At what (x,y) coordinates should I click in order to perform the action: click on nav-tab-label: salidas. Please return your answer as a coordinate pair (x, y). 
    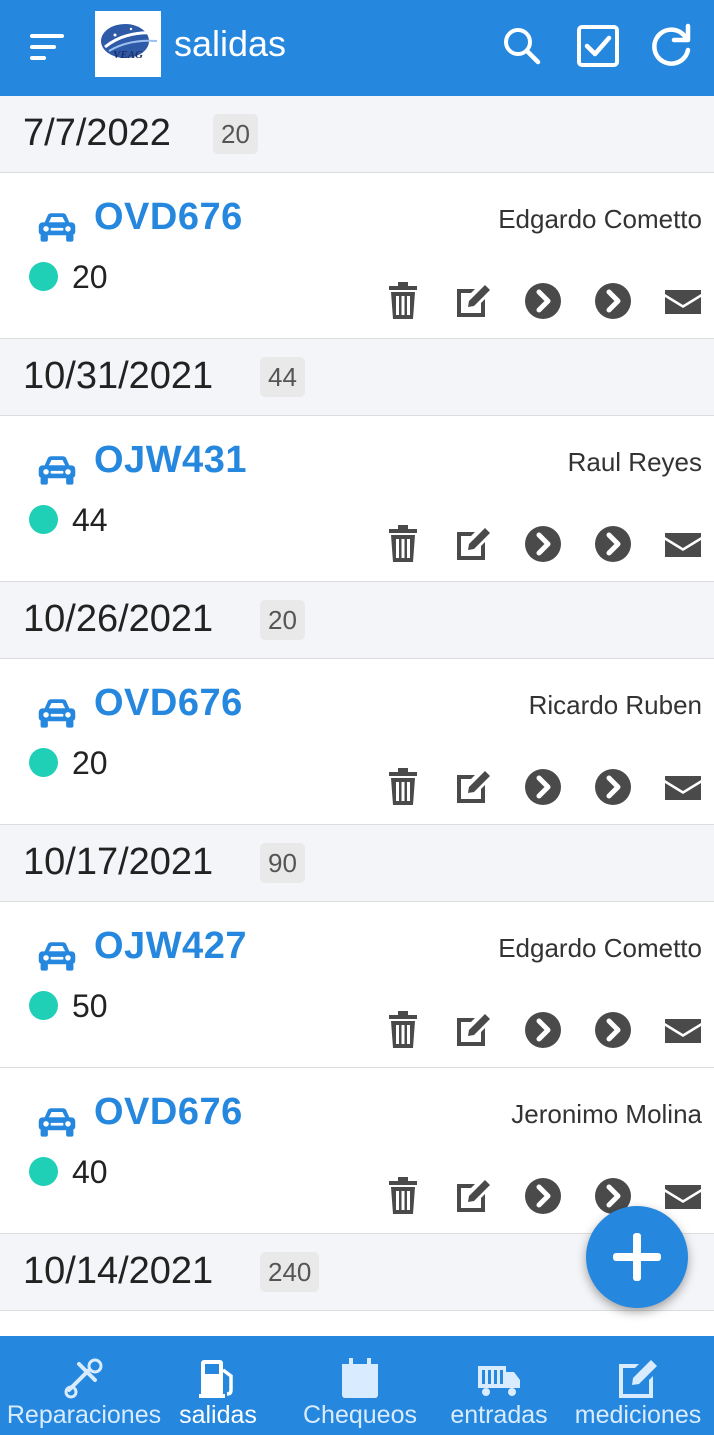
    Looking at the image, I should click on (218, 1415).